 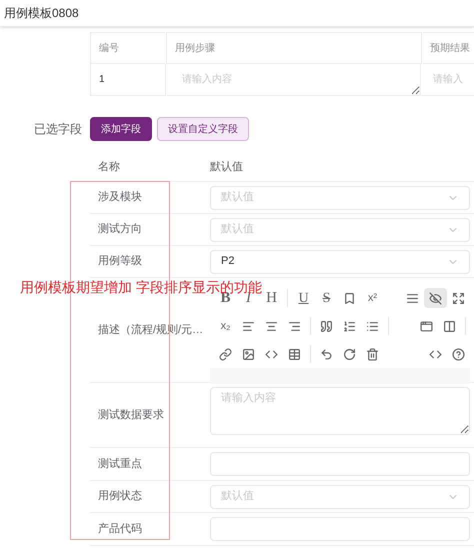 I want to click on eye-off-button, so click(x=435, y=298).